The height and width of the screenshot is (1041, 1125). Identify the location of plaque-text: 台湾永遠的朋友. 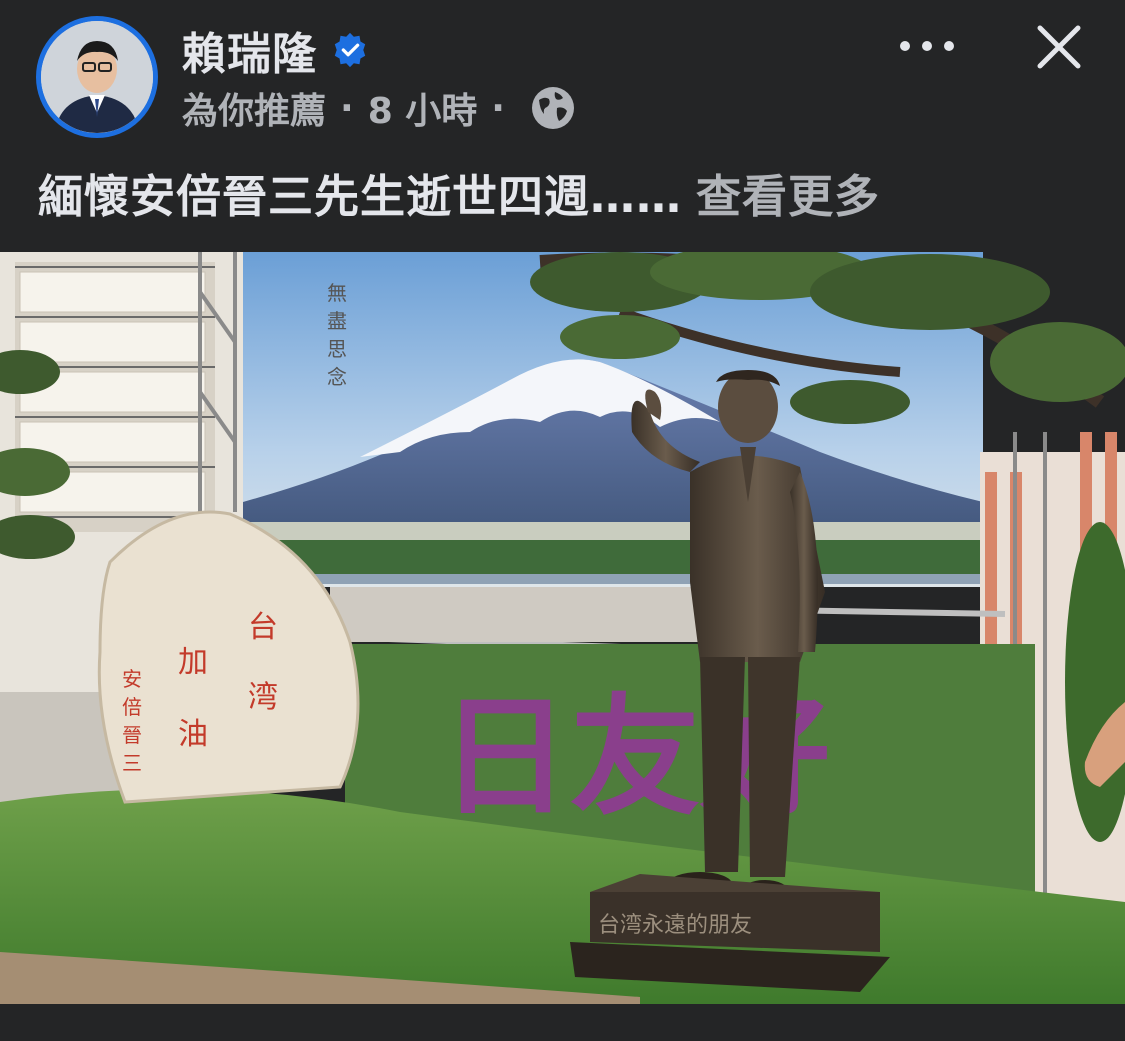
(675, 925).